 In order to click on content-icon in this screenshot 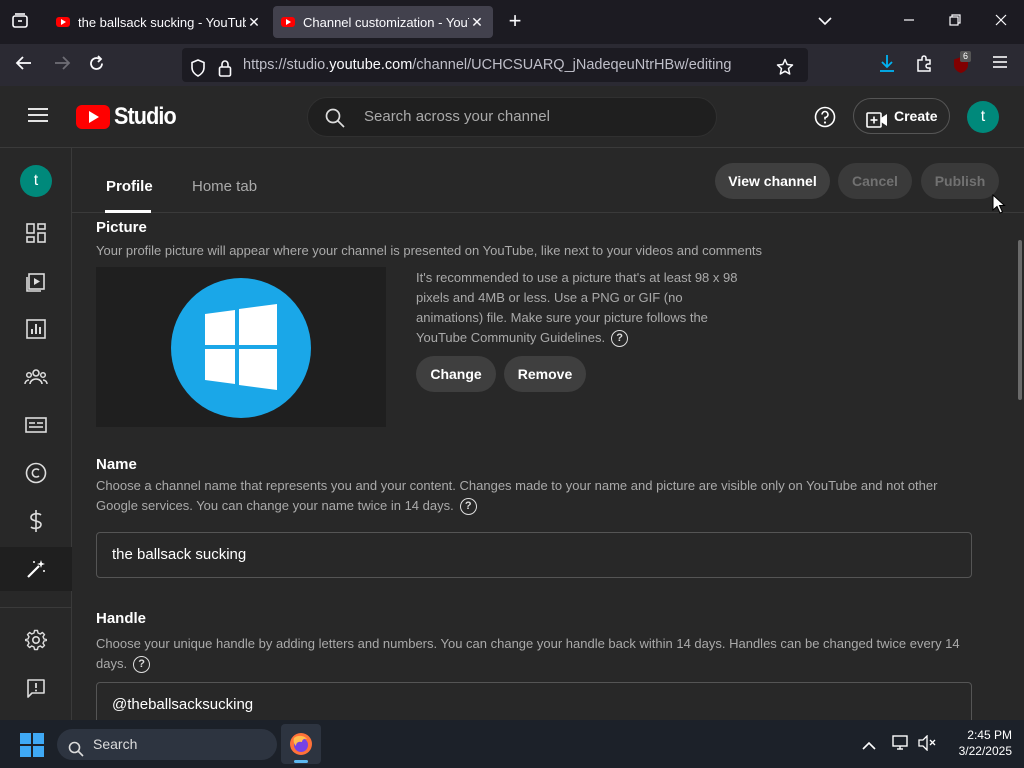, I will do `click(35, 282)`.